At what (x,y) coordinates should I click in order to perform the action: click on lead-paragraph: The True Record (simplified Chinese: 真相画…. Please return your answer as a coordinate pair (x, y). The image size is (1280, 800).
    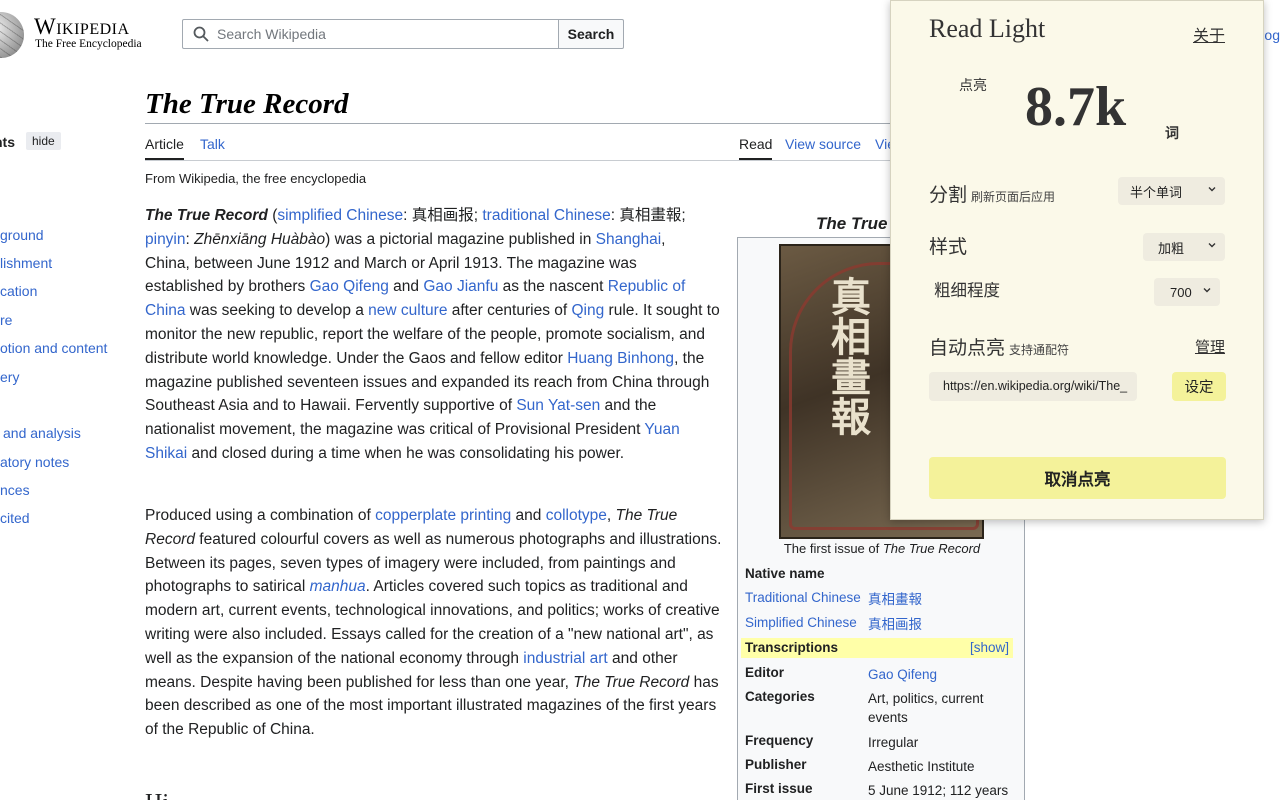
    Looking at the image, I should click on (435, 335).